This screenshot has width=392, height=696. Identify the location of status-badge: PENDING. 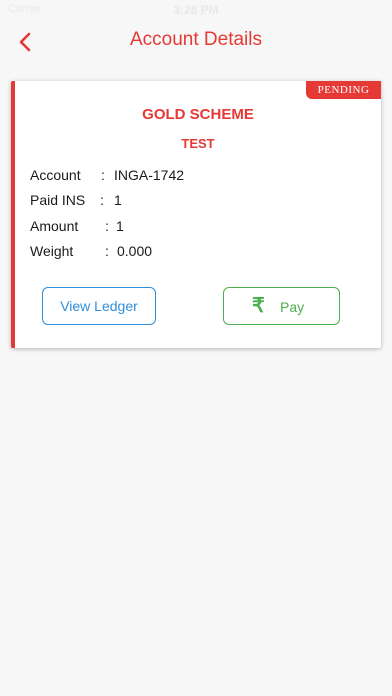
(343, 90).